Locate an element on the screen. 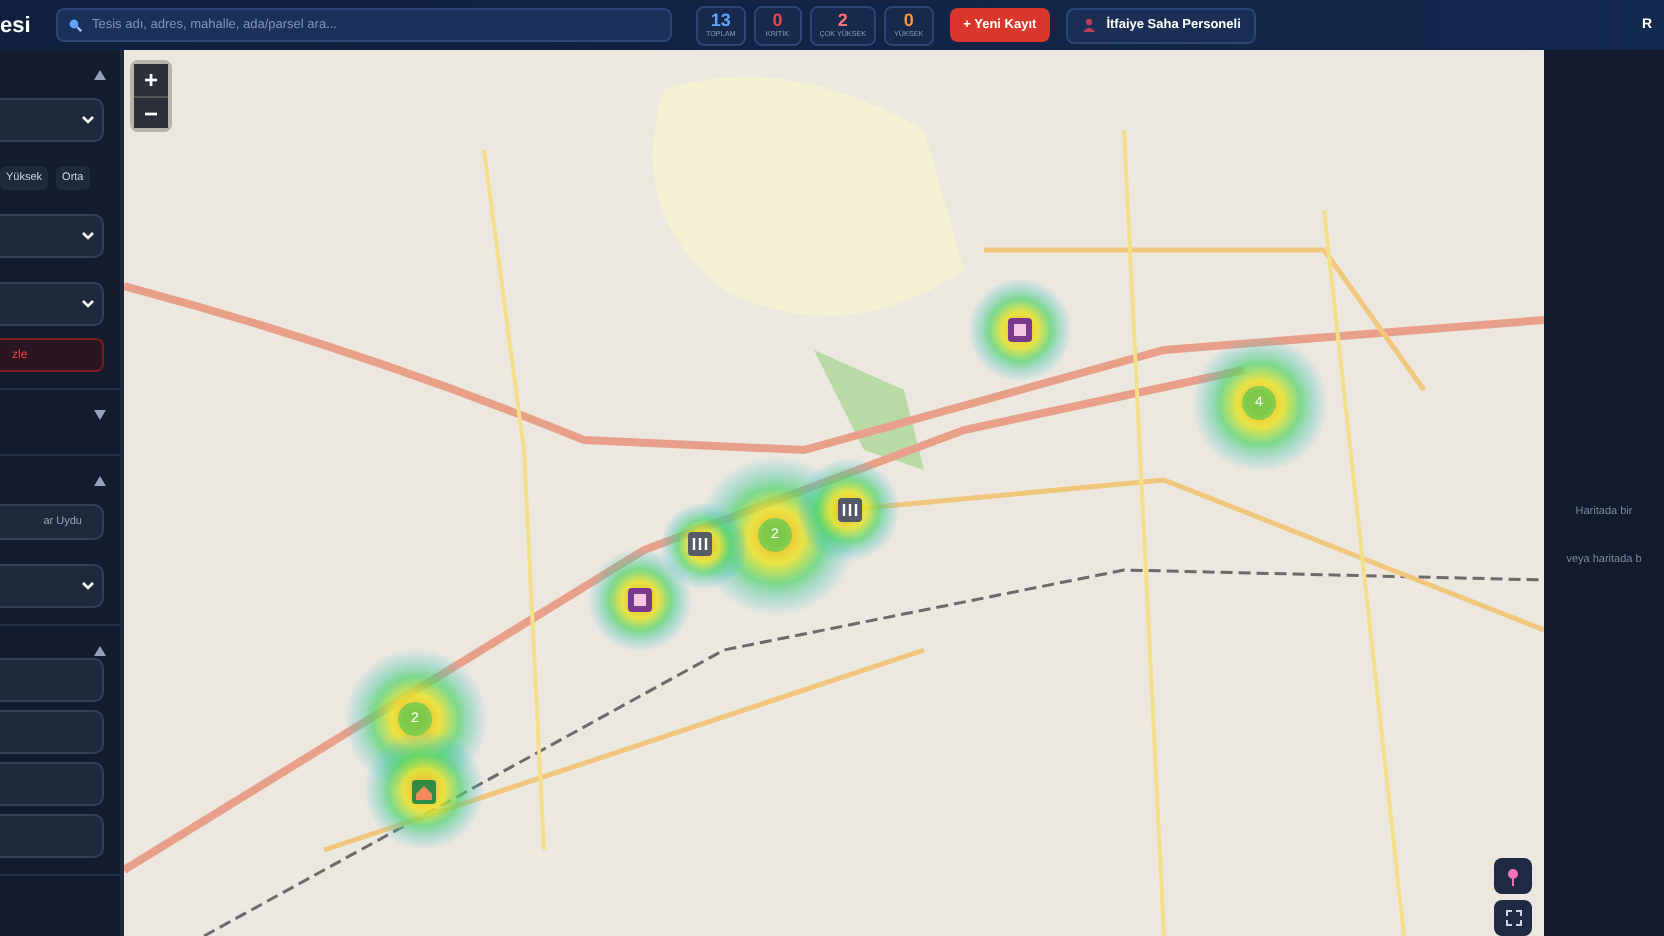  stat-value: 13 is located at coordinates (720, 21).